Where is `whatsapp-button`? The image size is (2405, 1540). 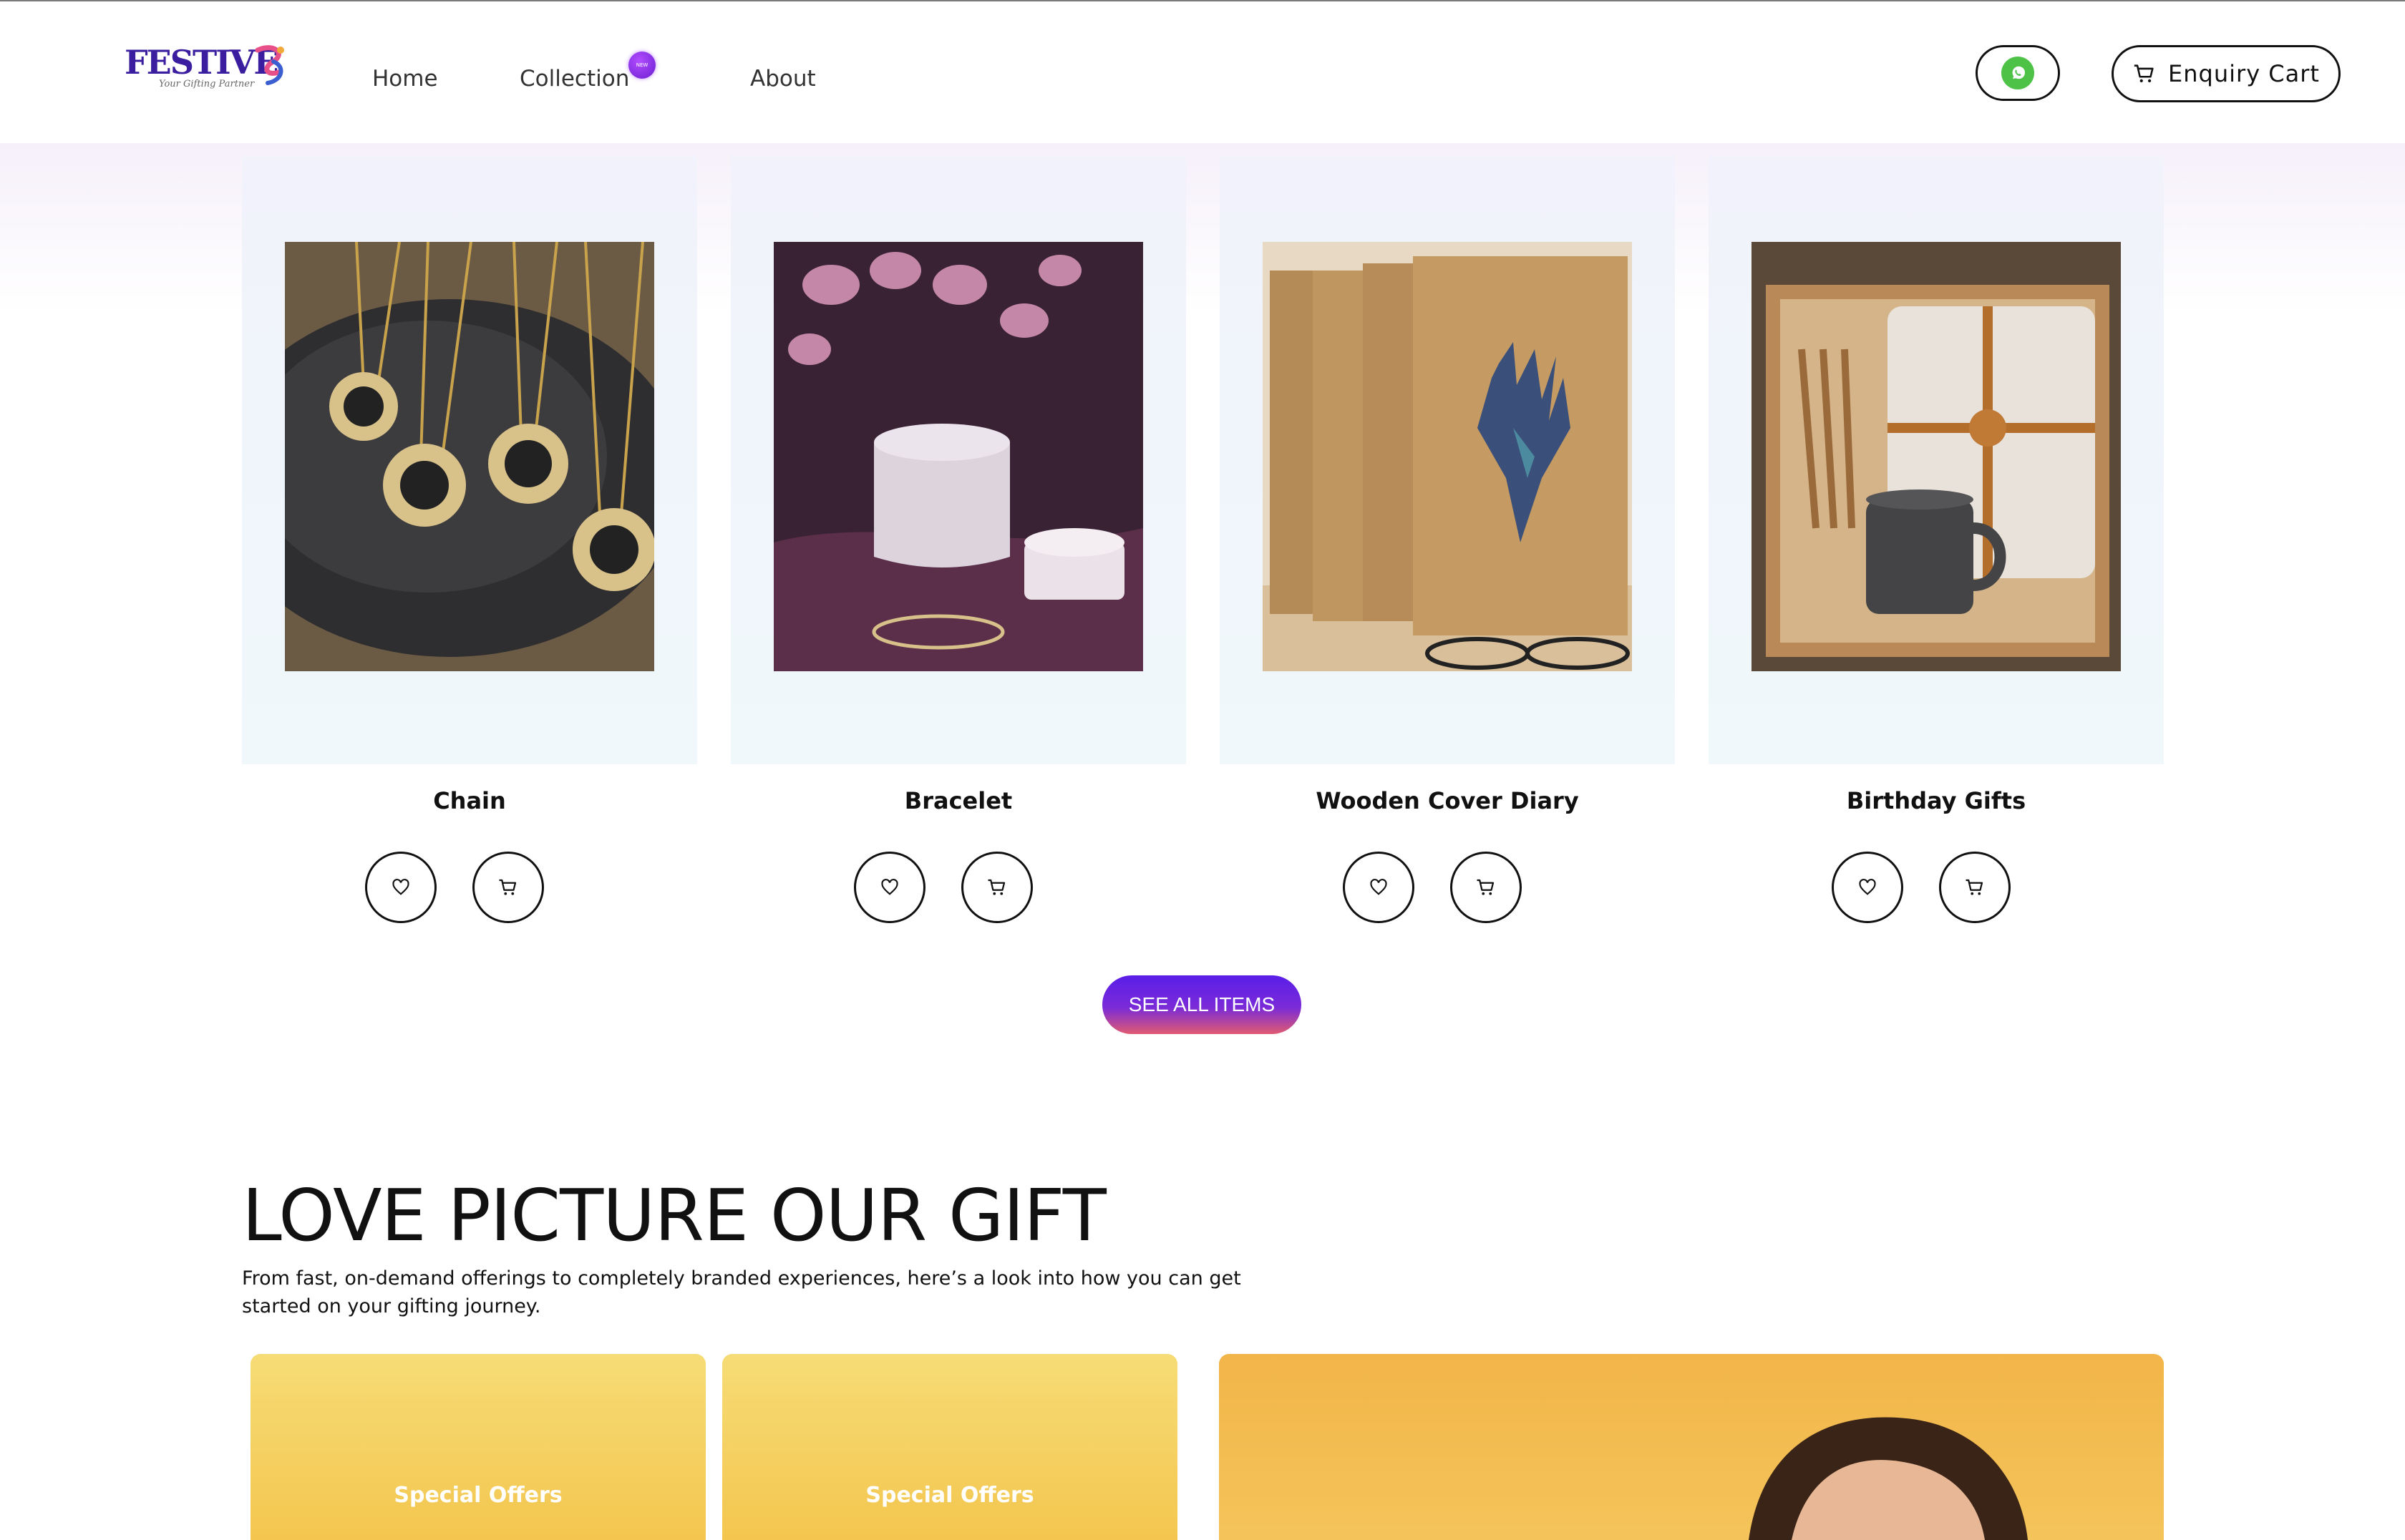
whatsapp-button is located at coordinates (2018, 73).